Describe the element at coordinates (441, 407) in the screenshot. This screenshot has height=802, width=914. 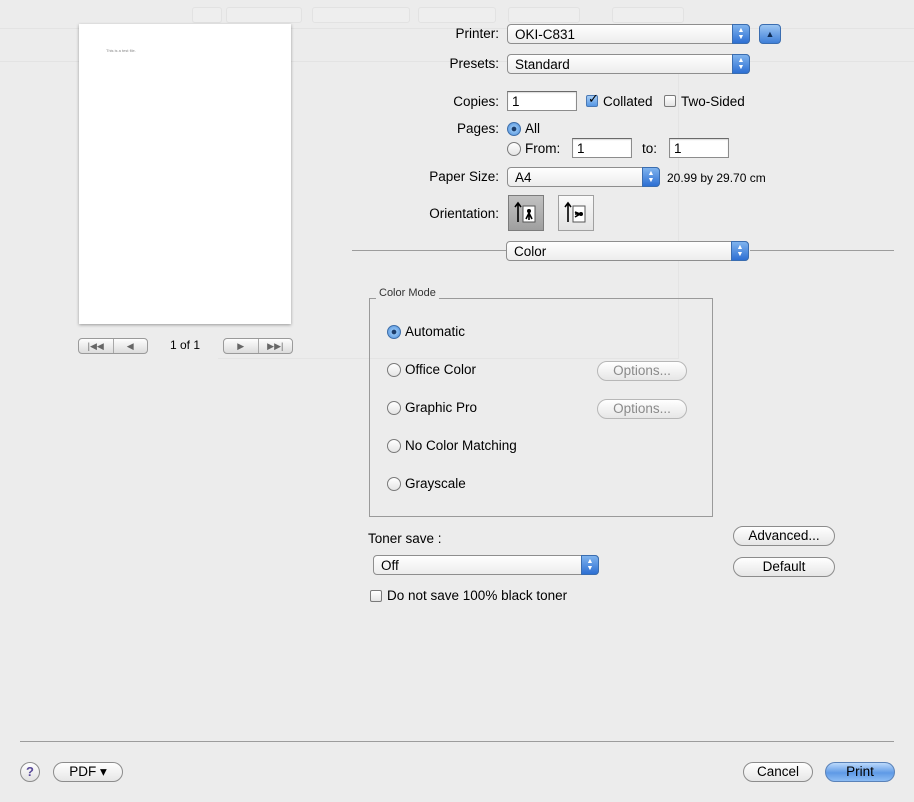
I see `color-graphic-pro-label: Graphic Pro` at that location.